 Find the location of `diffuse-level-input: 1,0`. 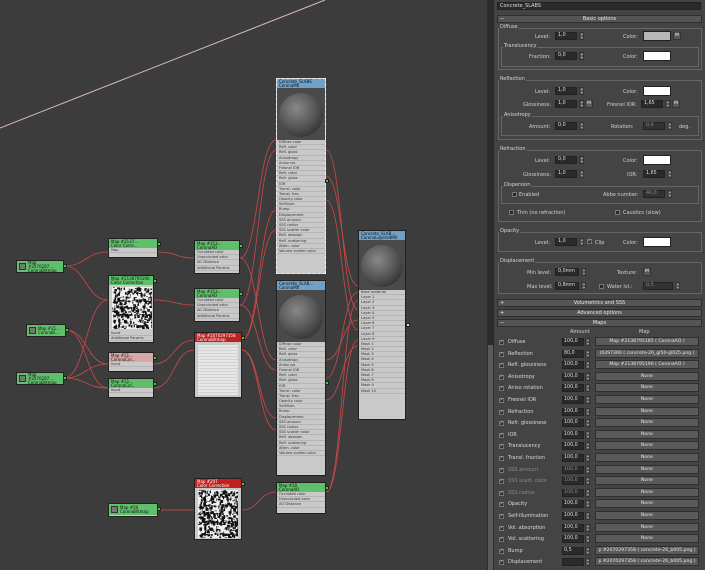

diffuse-level-input: 1,0 is located at coordinates (566, 36).